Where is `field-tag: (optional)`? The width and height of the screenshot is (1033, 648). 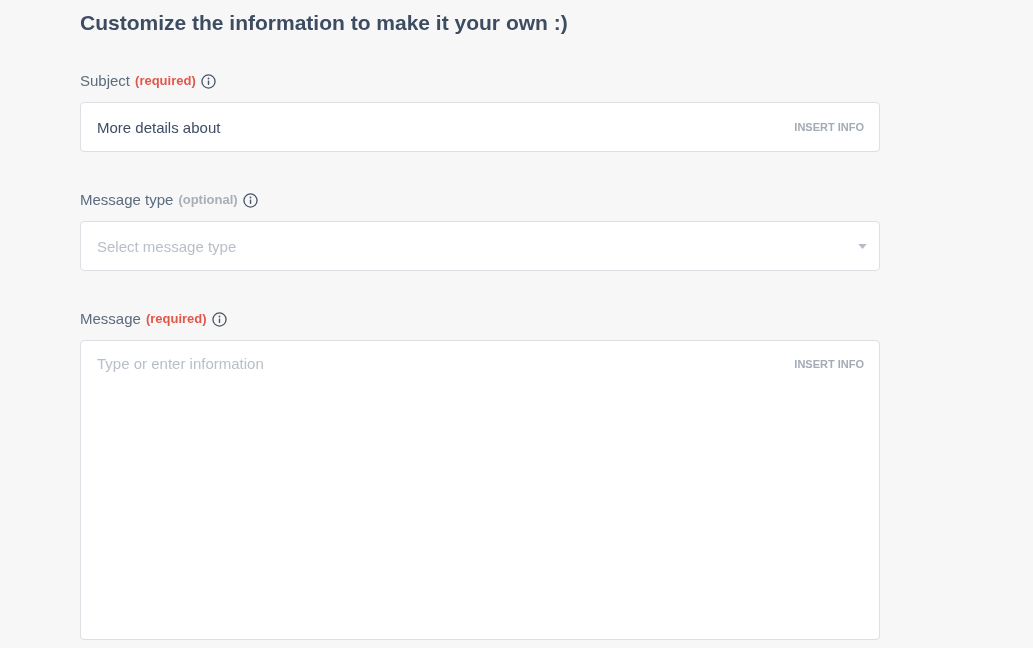
field-tag: (optional) is located at coordinates (208, 200).